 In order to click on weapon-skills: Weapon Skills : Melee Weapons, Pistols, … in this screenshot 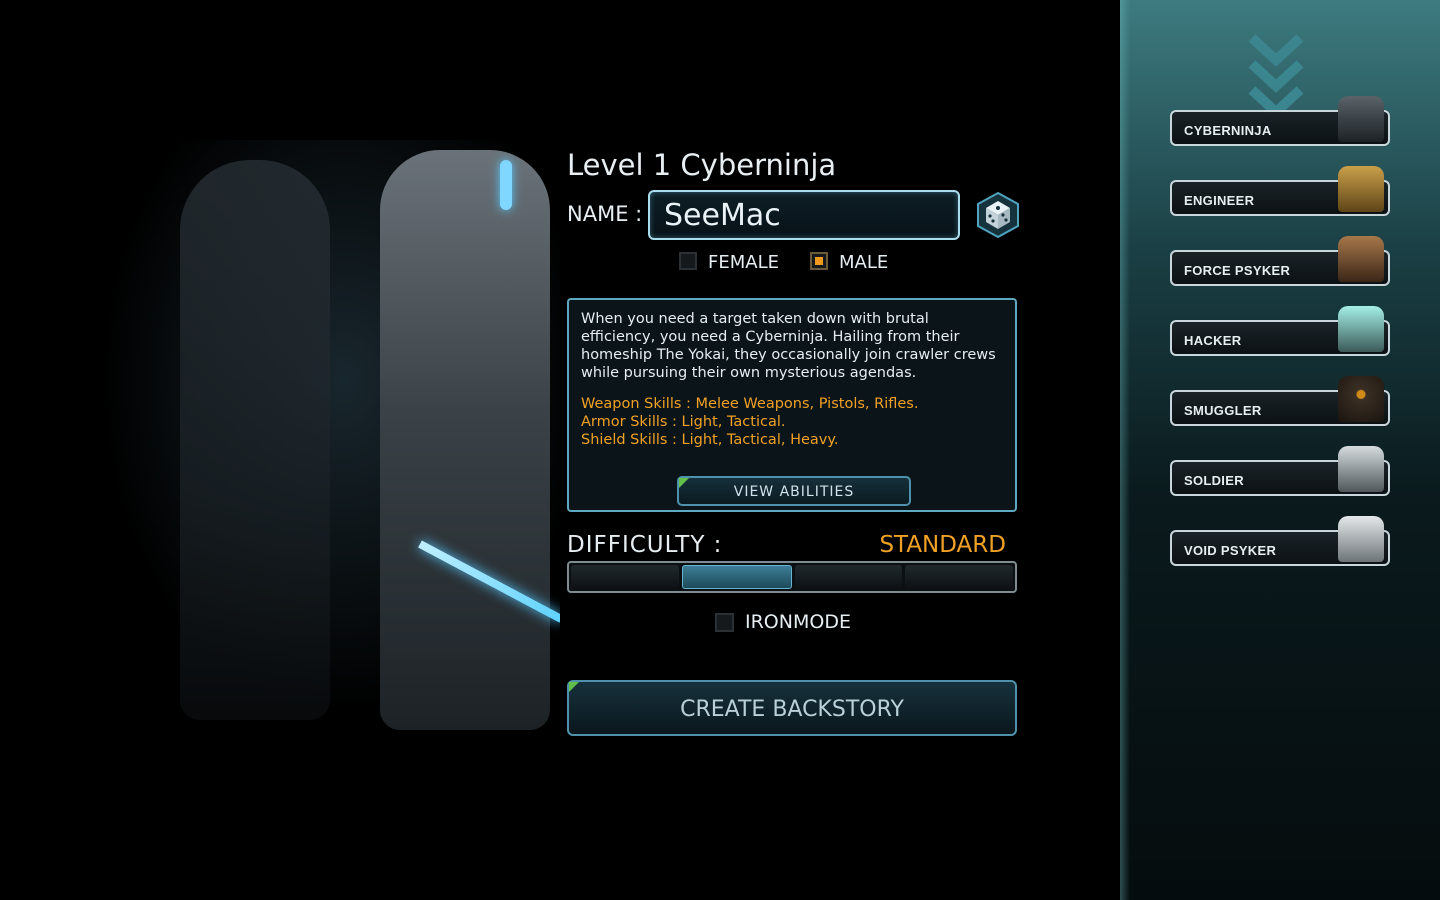, I will do `click(750, 404)`.